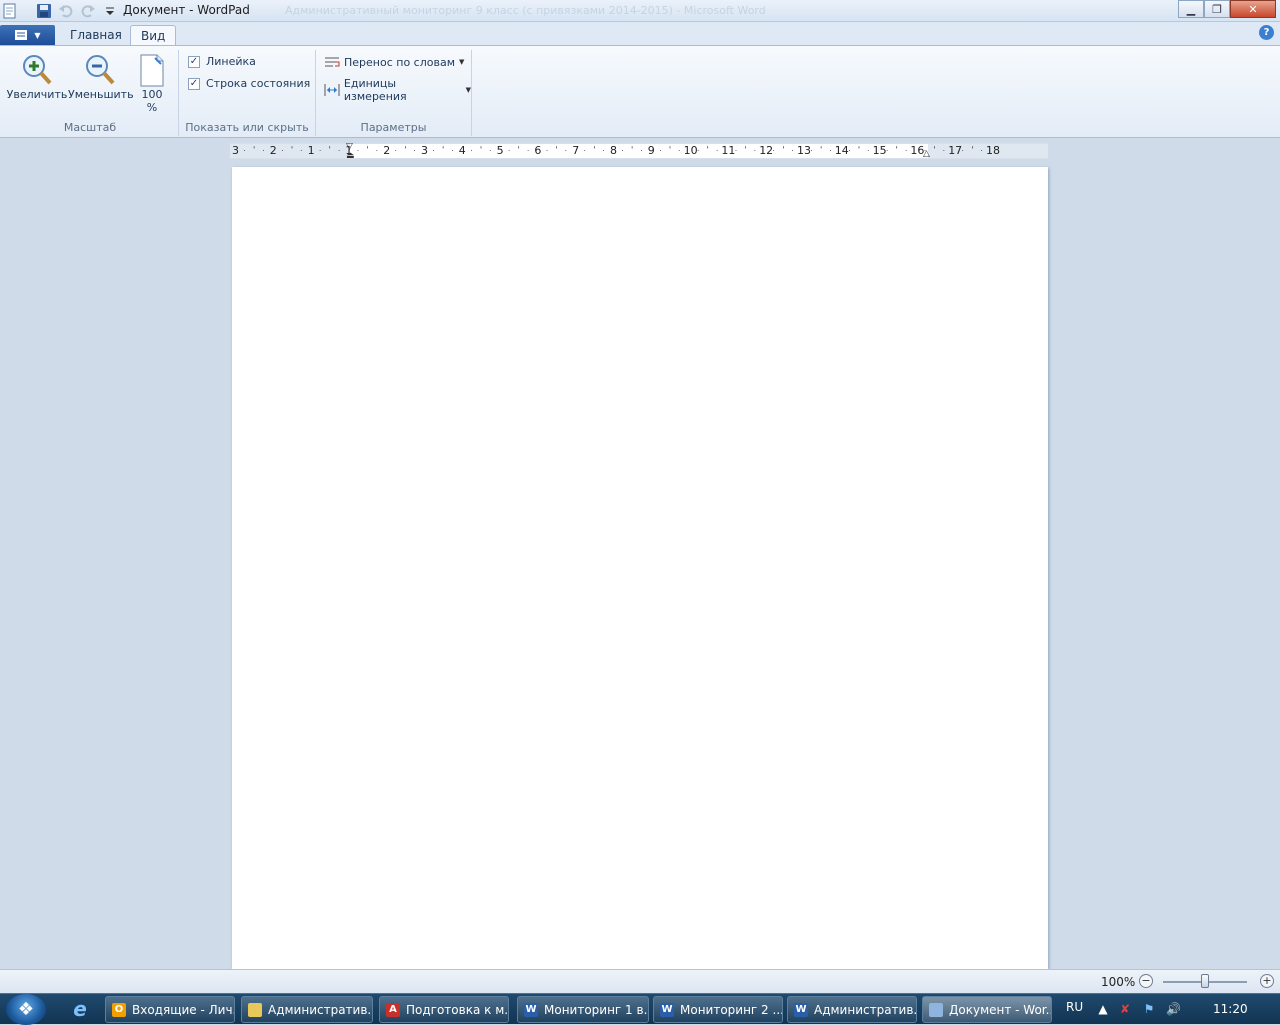  Describe the element at coordinates (273, 150) in the screenshot. I see `ruler-number: 2` at that location.